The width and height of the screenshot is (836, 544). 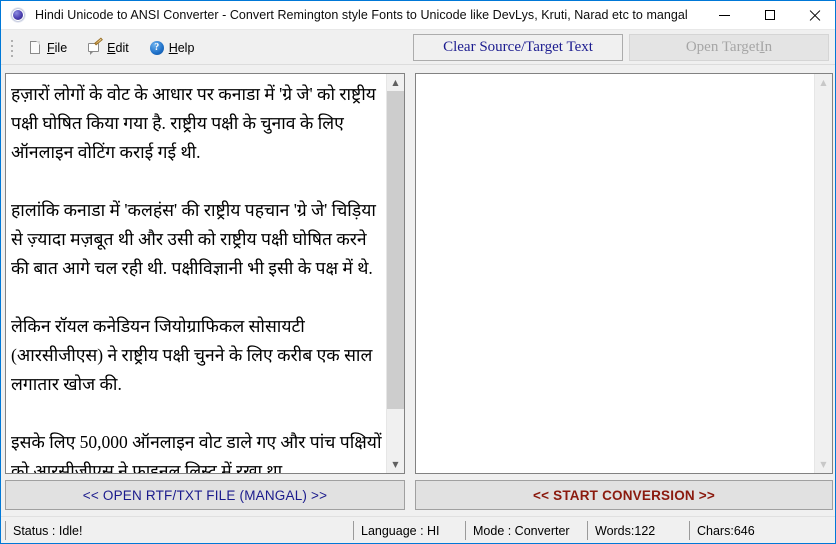 I want to click on open-rtf-txt-file-button: << OPEN RTF/TXT FILE (MANGAL) >>, so click(x=205, y=495).